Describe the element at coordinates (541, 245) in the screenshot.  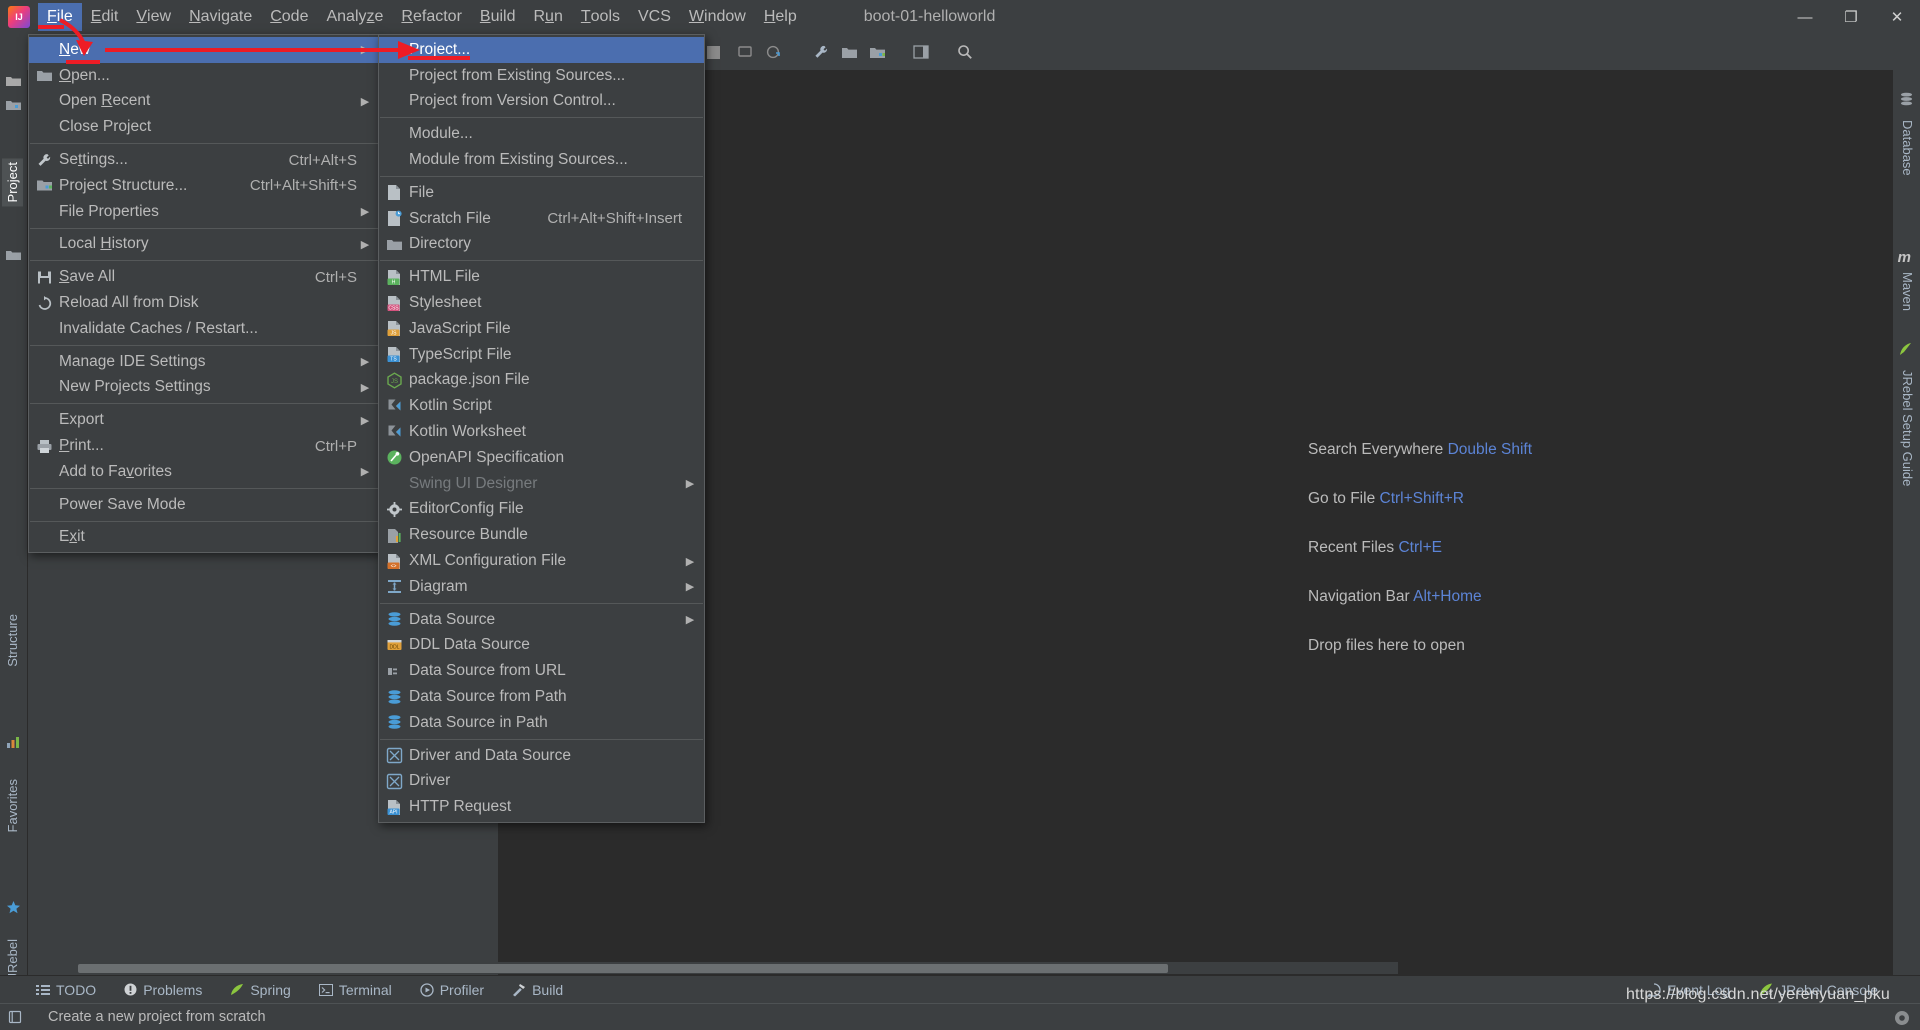
I see `new-menu-item-directory: Directory` at that location.